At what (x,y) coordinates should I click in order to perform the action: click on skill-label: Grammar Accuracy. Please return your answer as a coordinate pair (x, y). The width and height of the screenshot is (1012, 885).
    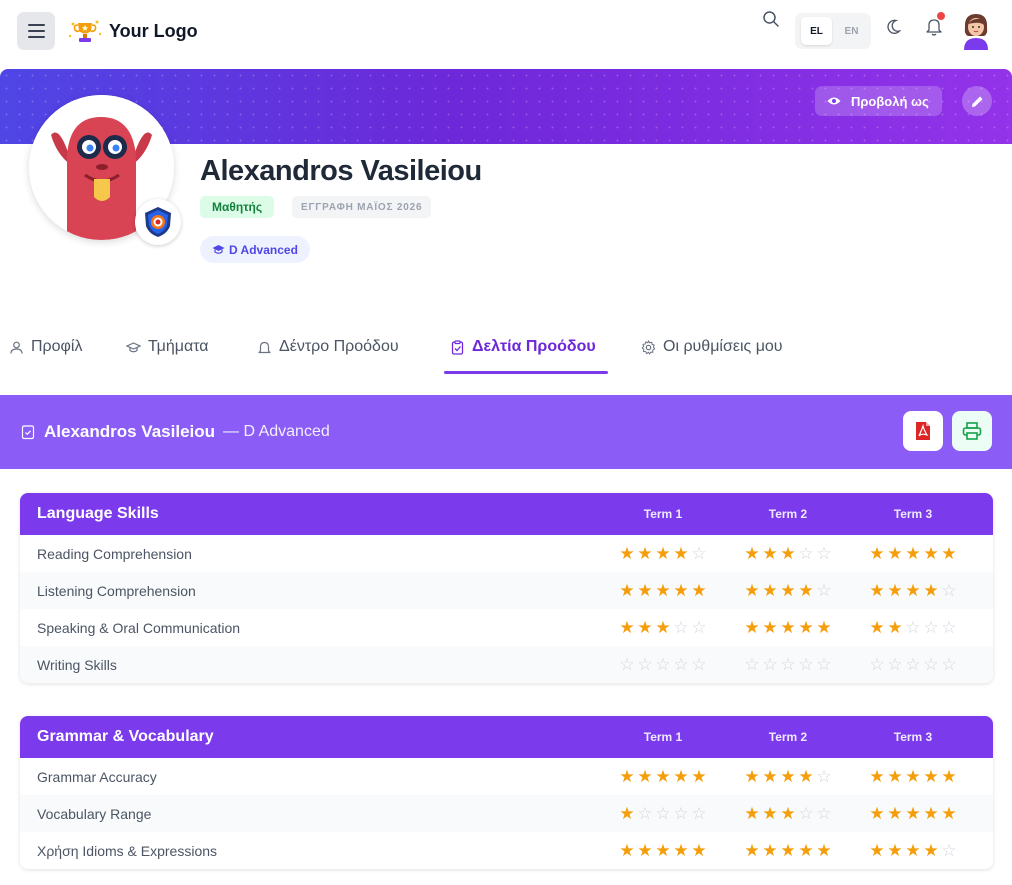
    Looking at the image, I should click on (97, 776).